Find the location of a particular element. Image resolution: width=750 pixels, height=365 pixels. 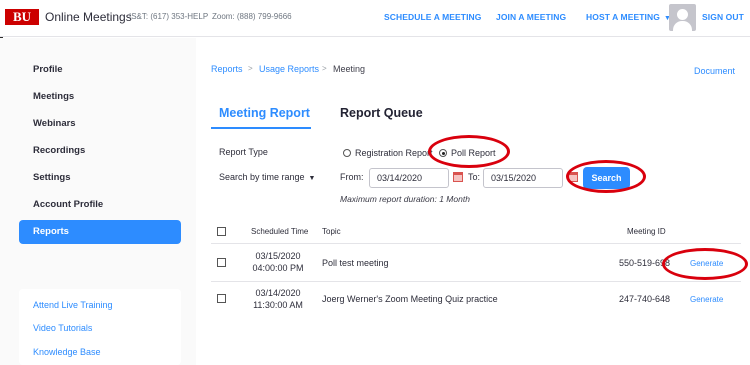

to-date-field: 03/15/2020 is located at coordinates (523, 178).